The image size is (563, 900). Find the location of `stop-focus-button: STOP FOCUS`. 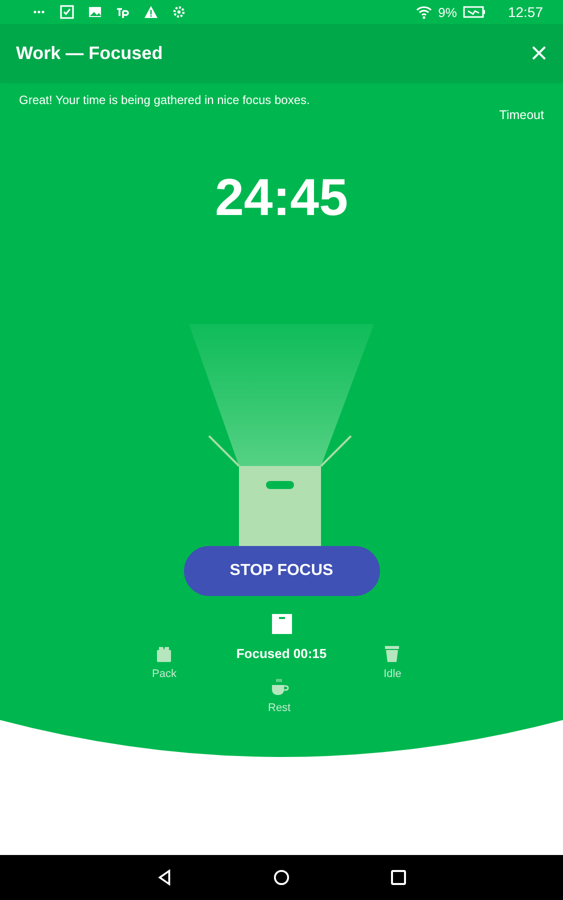

stop-focus-button: STOP FOCUS is located at coordinates (282, 571).